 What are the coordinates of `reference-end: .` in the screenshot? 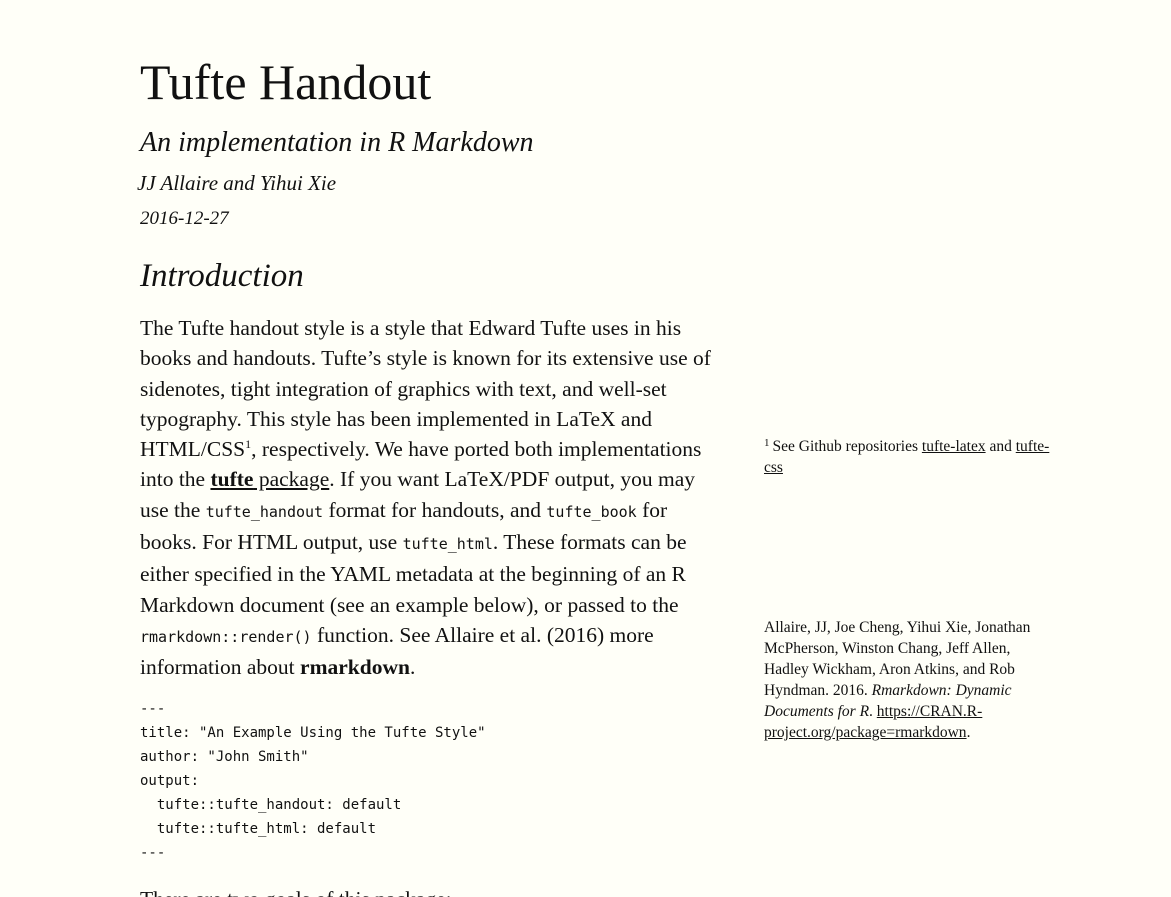 It's located at (968, 732).